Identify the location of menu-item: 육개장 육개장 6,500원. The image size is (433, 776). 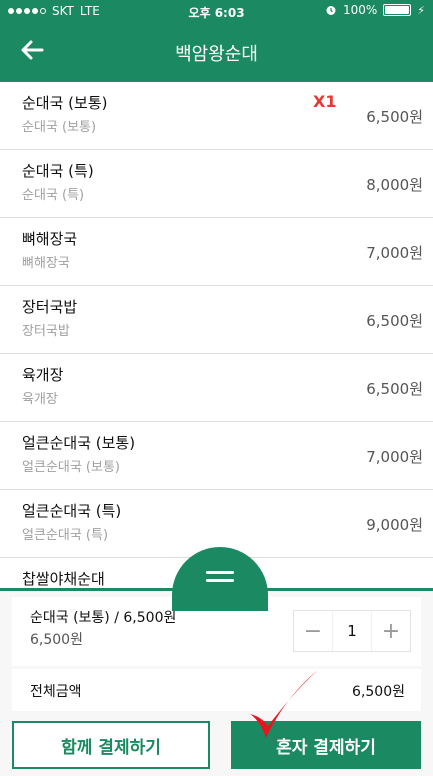
(216, 388).